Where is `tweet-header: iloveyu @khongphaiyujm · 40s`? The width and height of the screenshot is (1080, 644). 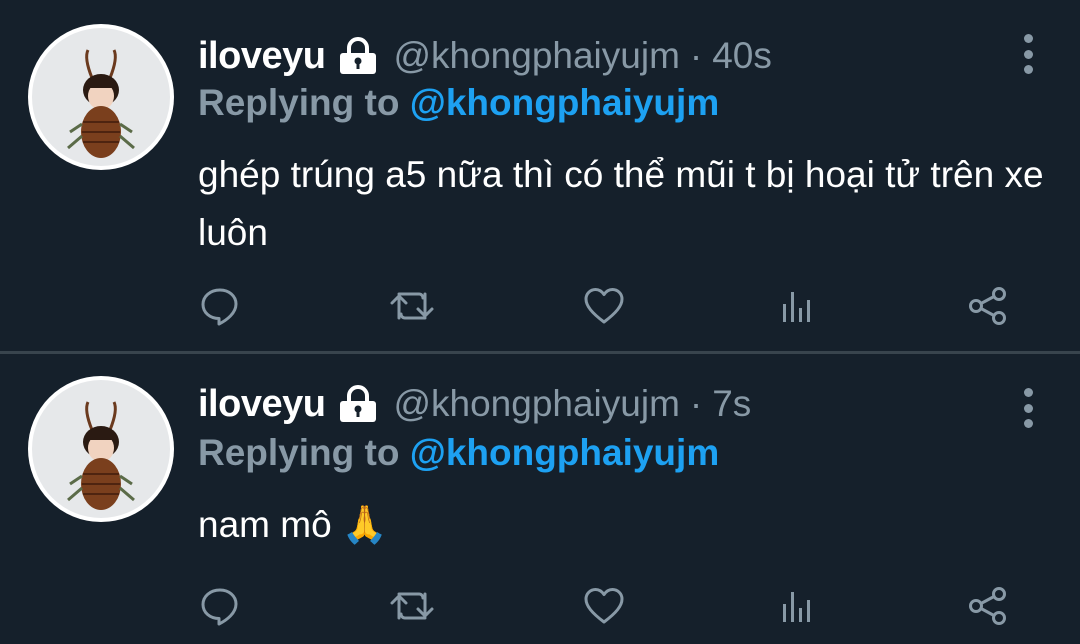 tweet-header: iloveyu @khongphaiyujm · 40s is located at coordinates (485, 56).